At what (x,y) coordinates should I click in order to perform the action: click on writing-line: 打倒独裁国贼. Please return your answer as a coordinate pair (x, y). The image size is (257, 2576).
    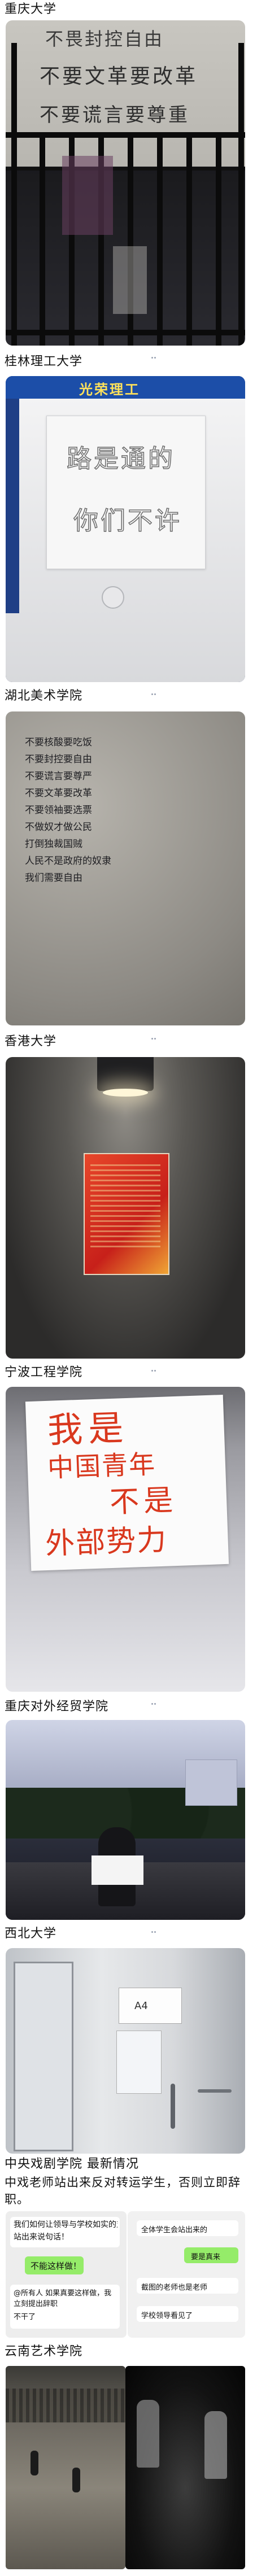
    Looking at the image, I should click on (53, 844).